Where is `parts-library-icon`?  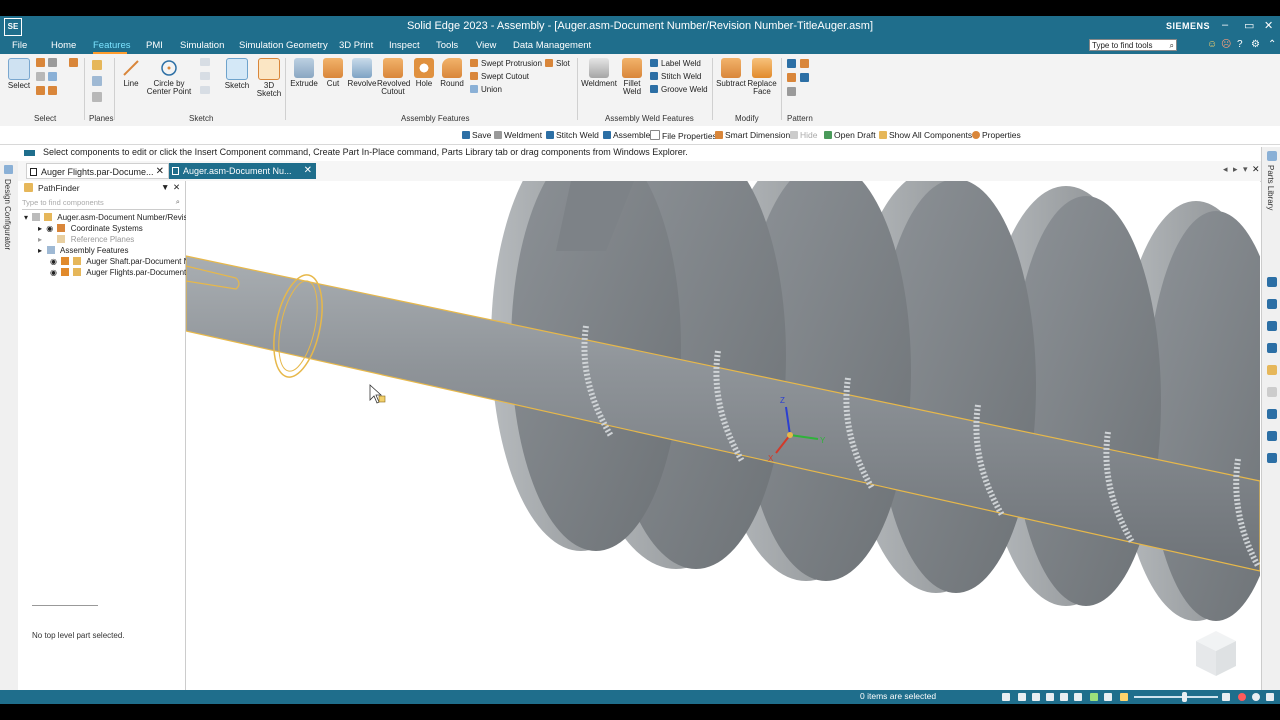
parts-library-icon is located at coordinates (1272, 156).